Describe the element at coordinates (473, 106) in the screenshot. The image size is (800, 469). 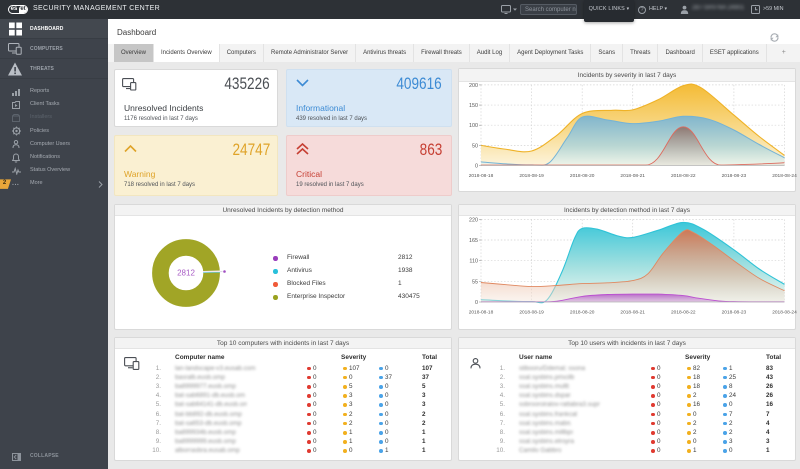
I see `svg-text: 150` at that location.